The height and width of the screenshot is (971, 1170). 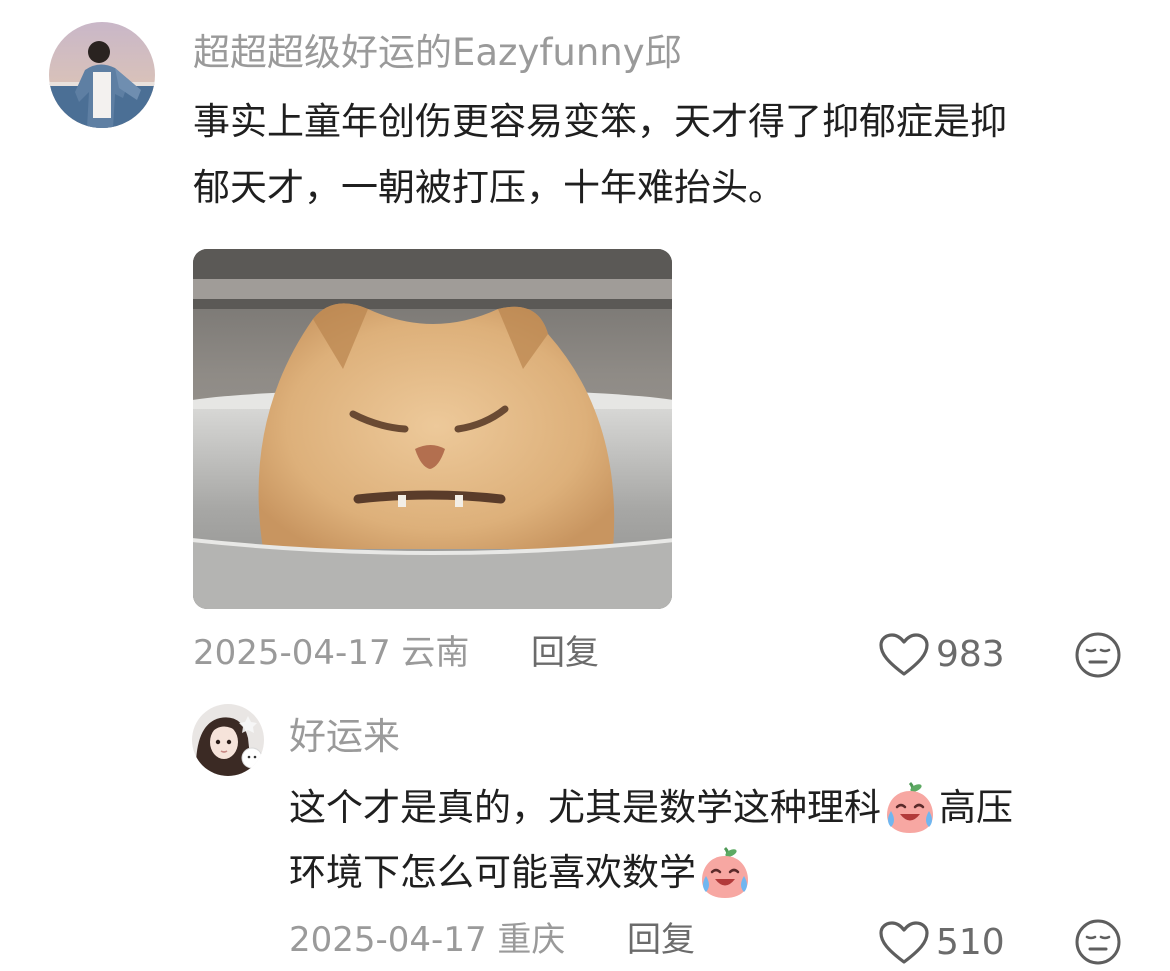 What do you see at coordinates (661, 940) in the screenshot?
I see `reply-reply-button: 回复` at bounding box center [661, 940].